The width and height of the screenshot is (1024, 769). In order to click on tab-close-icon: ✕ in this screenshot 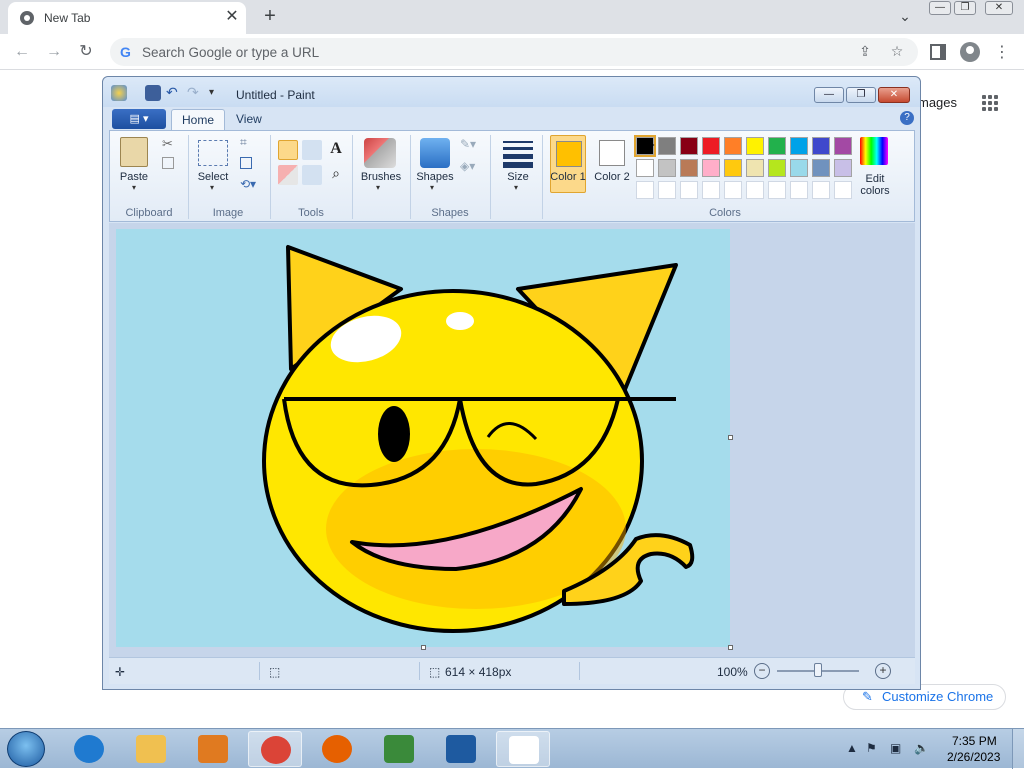, I will do `click(232, 17)`.